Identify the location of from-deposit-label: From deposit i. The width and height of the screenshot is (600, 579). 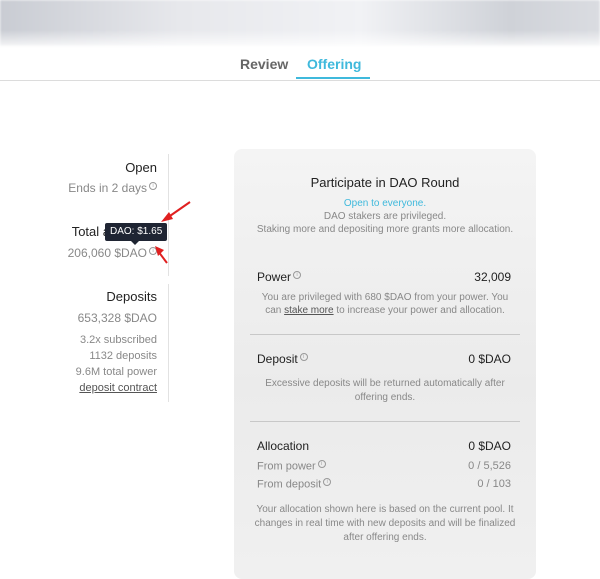
(294, 484).